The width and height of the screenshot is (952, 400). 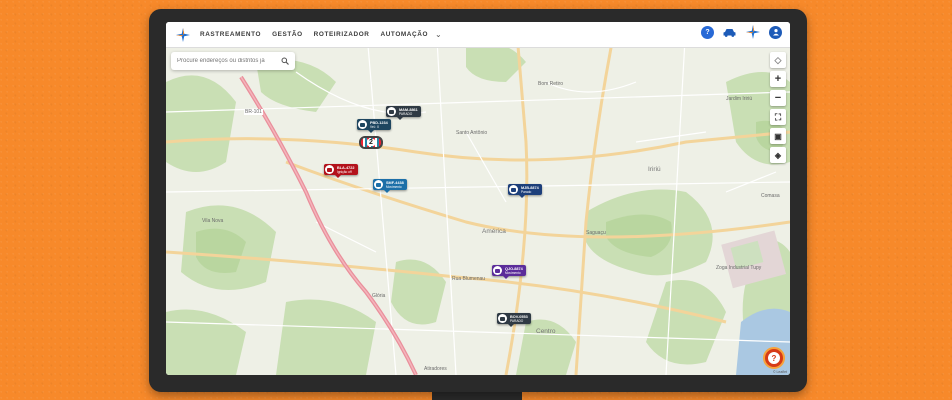 I want to click on vehicle-cluster: 2, so click(x=371, y=142).